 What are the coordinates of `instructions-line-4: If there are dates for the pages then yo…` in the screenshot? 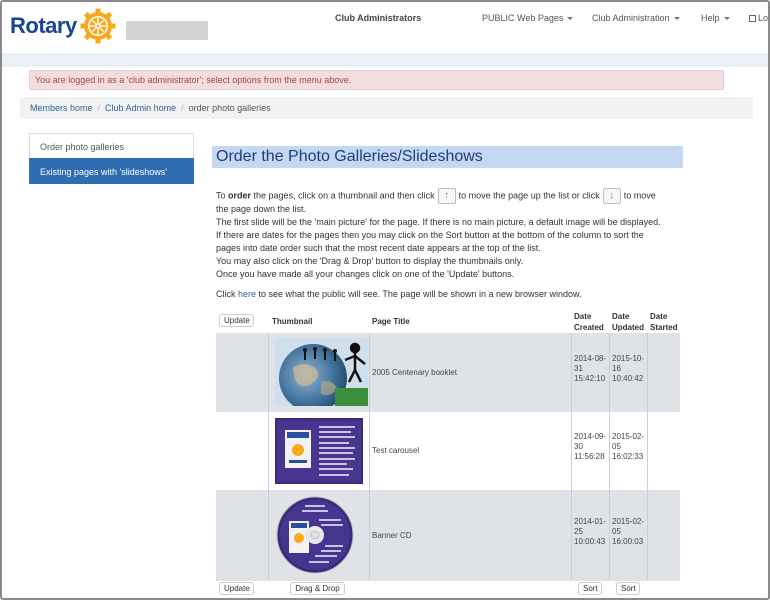 It's located at (430, 235).